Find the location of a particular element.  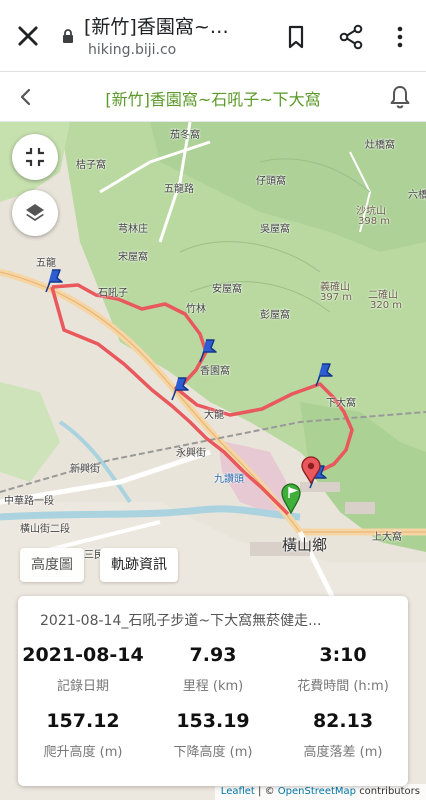

stat-value: 3:10 is located at coordinates (343, 655).